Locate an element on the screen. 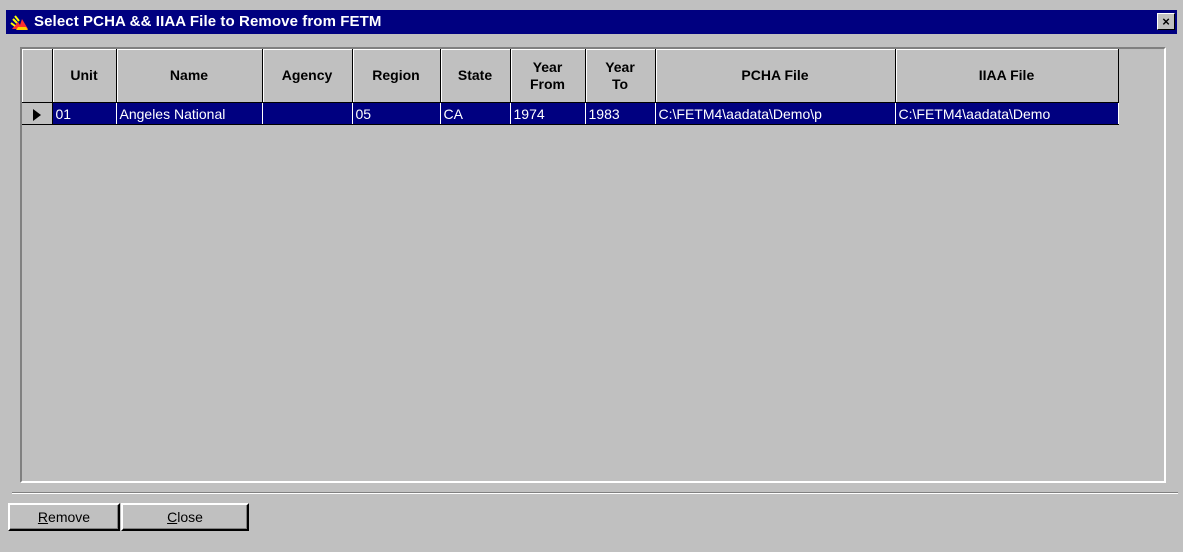  close-button: Close is located at coordinates (185, 517).